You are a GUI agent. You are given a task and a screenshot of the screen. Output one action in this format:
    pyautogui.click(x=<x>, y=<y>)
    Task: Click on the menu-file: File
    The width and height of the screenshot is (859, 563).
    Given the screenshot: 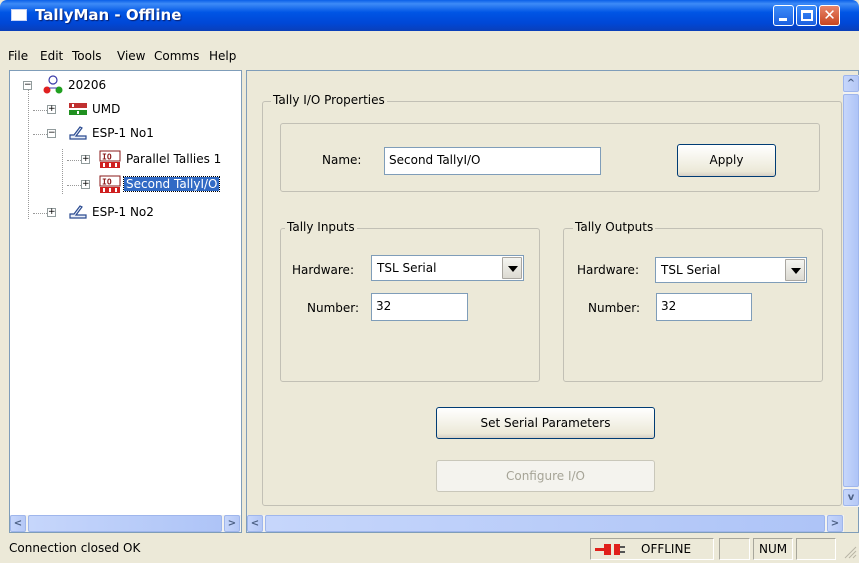 What is the action you would take?
    pyautogui.click(x=18, y=56)
    